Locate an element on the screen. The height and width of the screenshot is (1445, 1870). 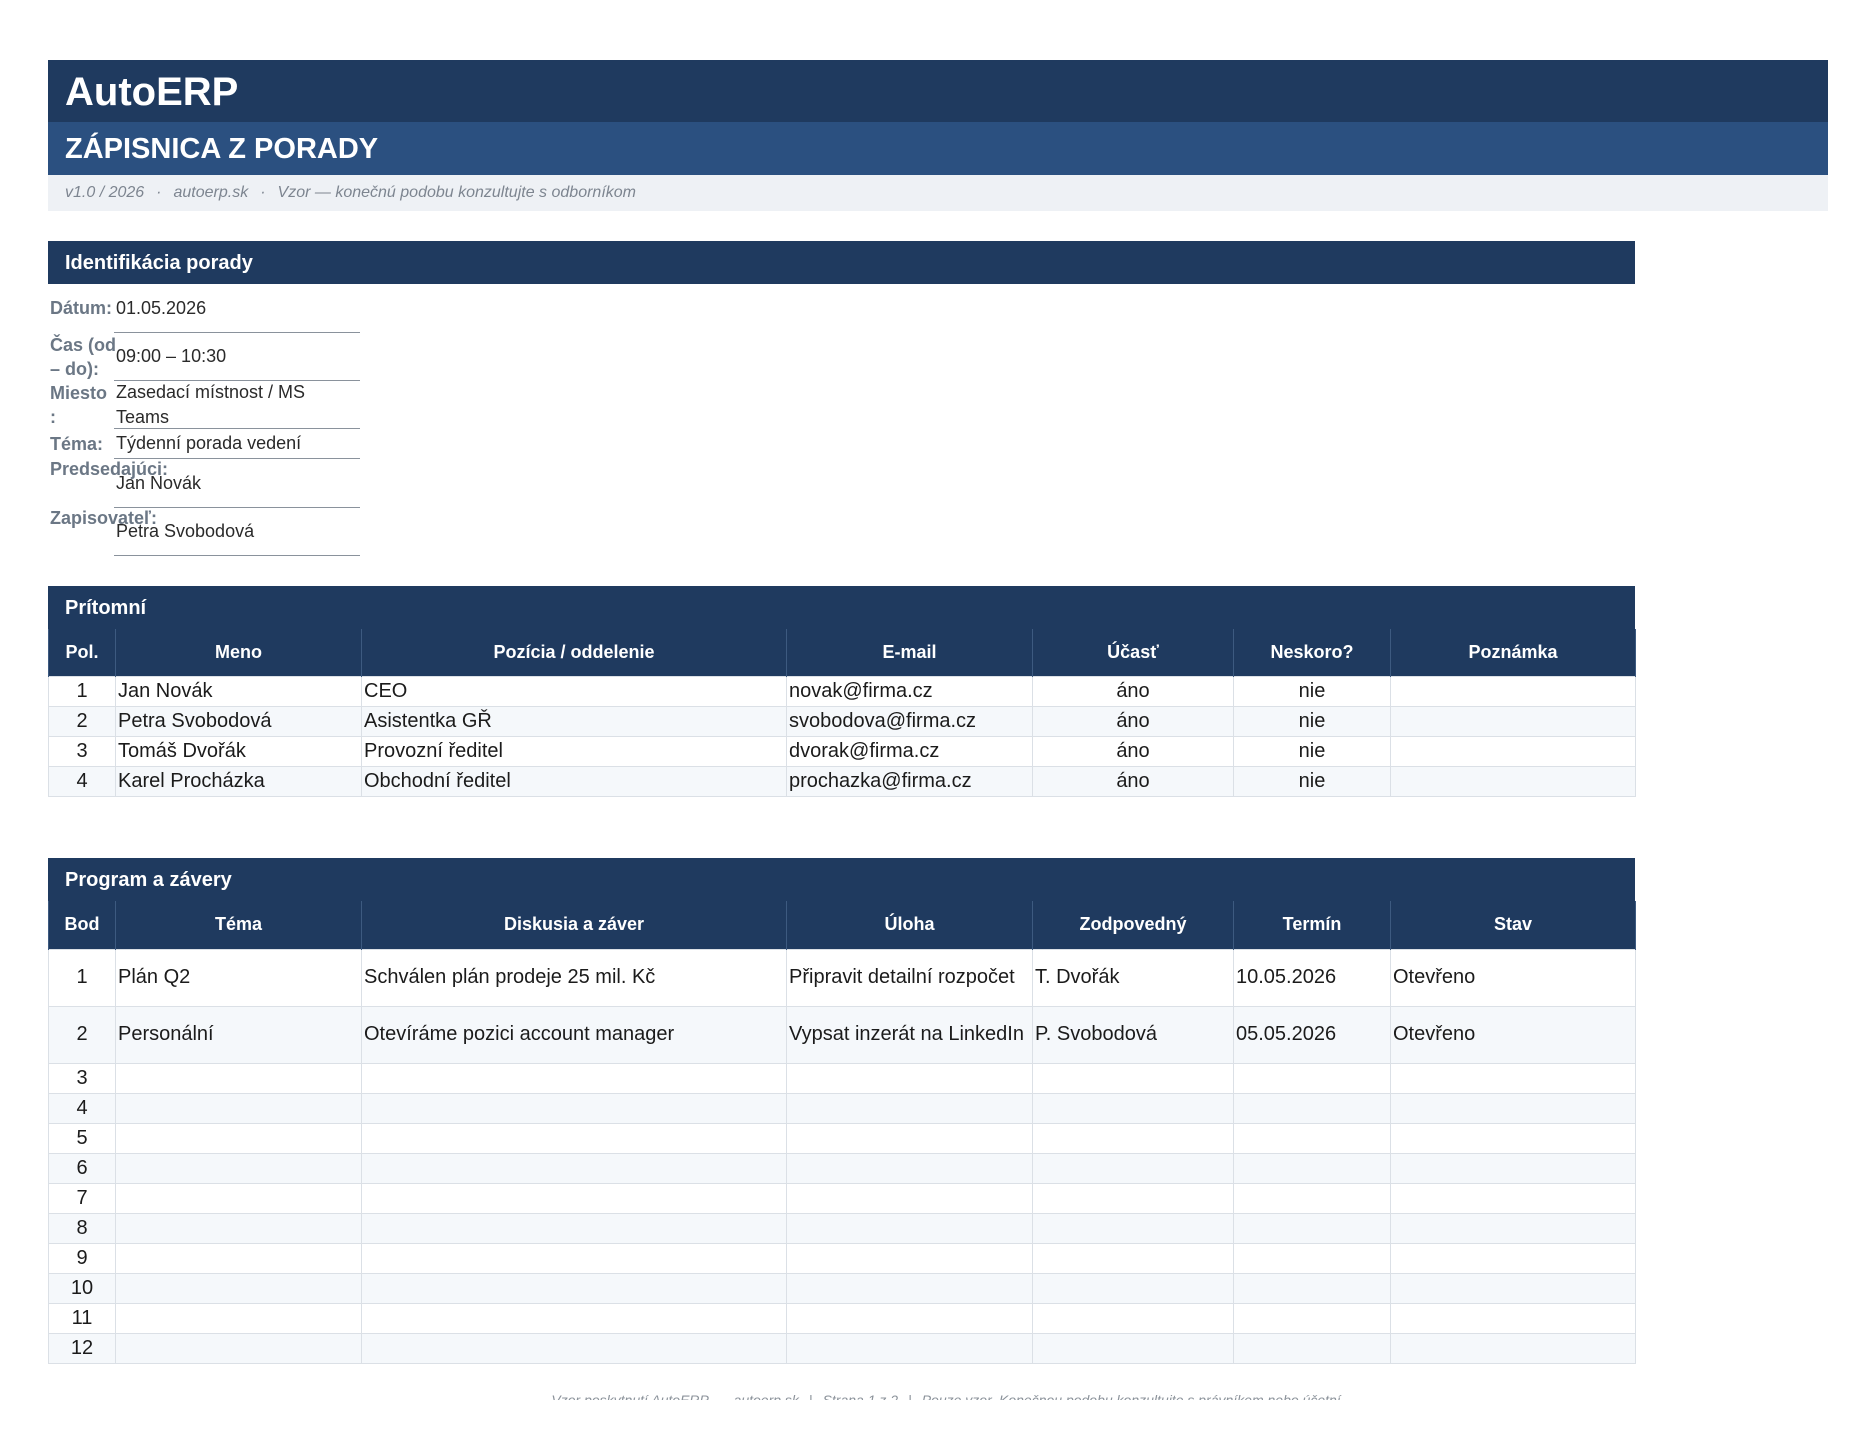
field-value-topic: Týdenní porada vedení is located at coordinates (209, 443).